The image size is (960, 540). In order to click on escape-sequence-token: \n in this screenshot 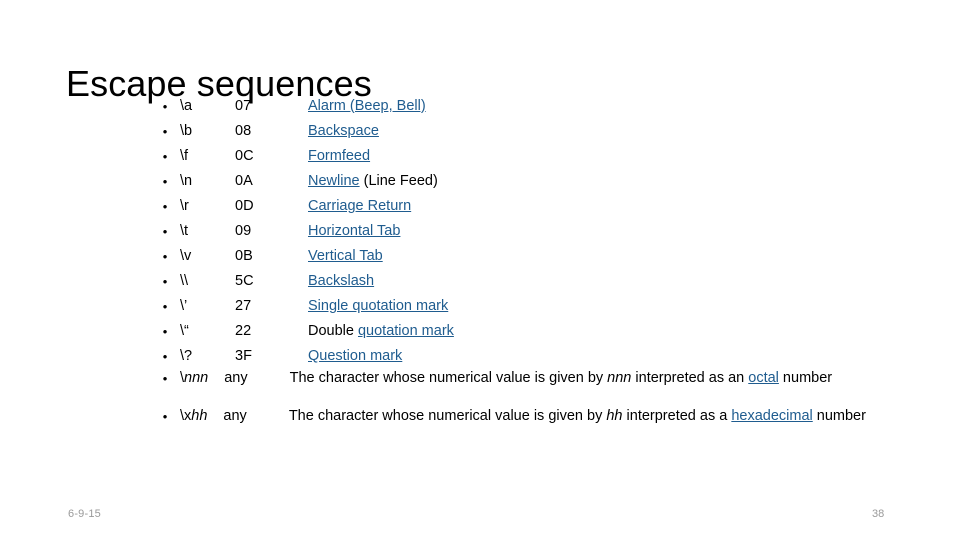, I will do `click(186, 181)`.